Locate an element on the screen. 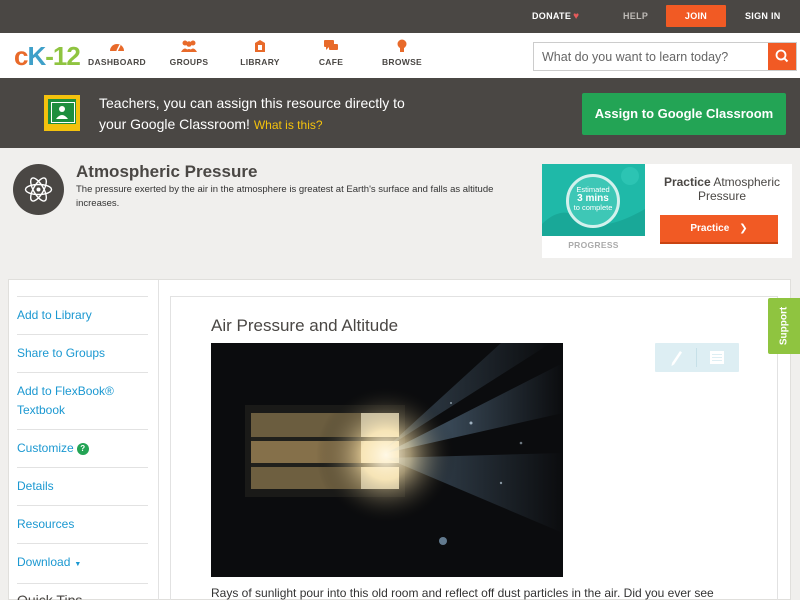 This screenshot has height=600, width=800. practice-title: Practice Atmospheric Pressure is located at coordinates (722, 189).